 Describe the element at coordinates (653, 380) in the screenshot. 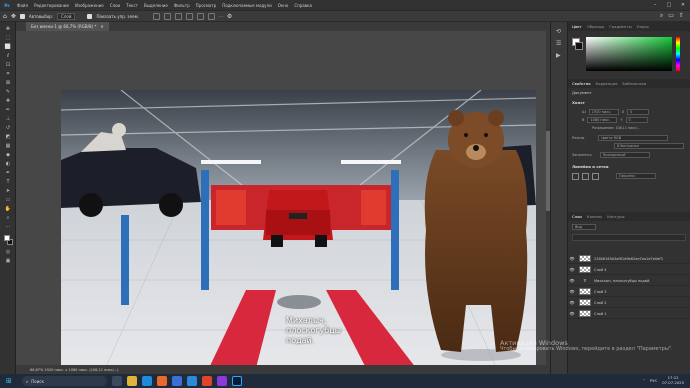

I see `language-indicator: РУС` at that location.